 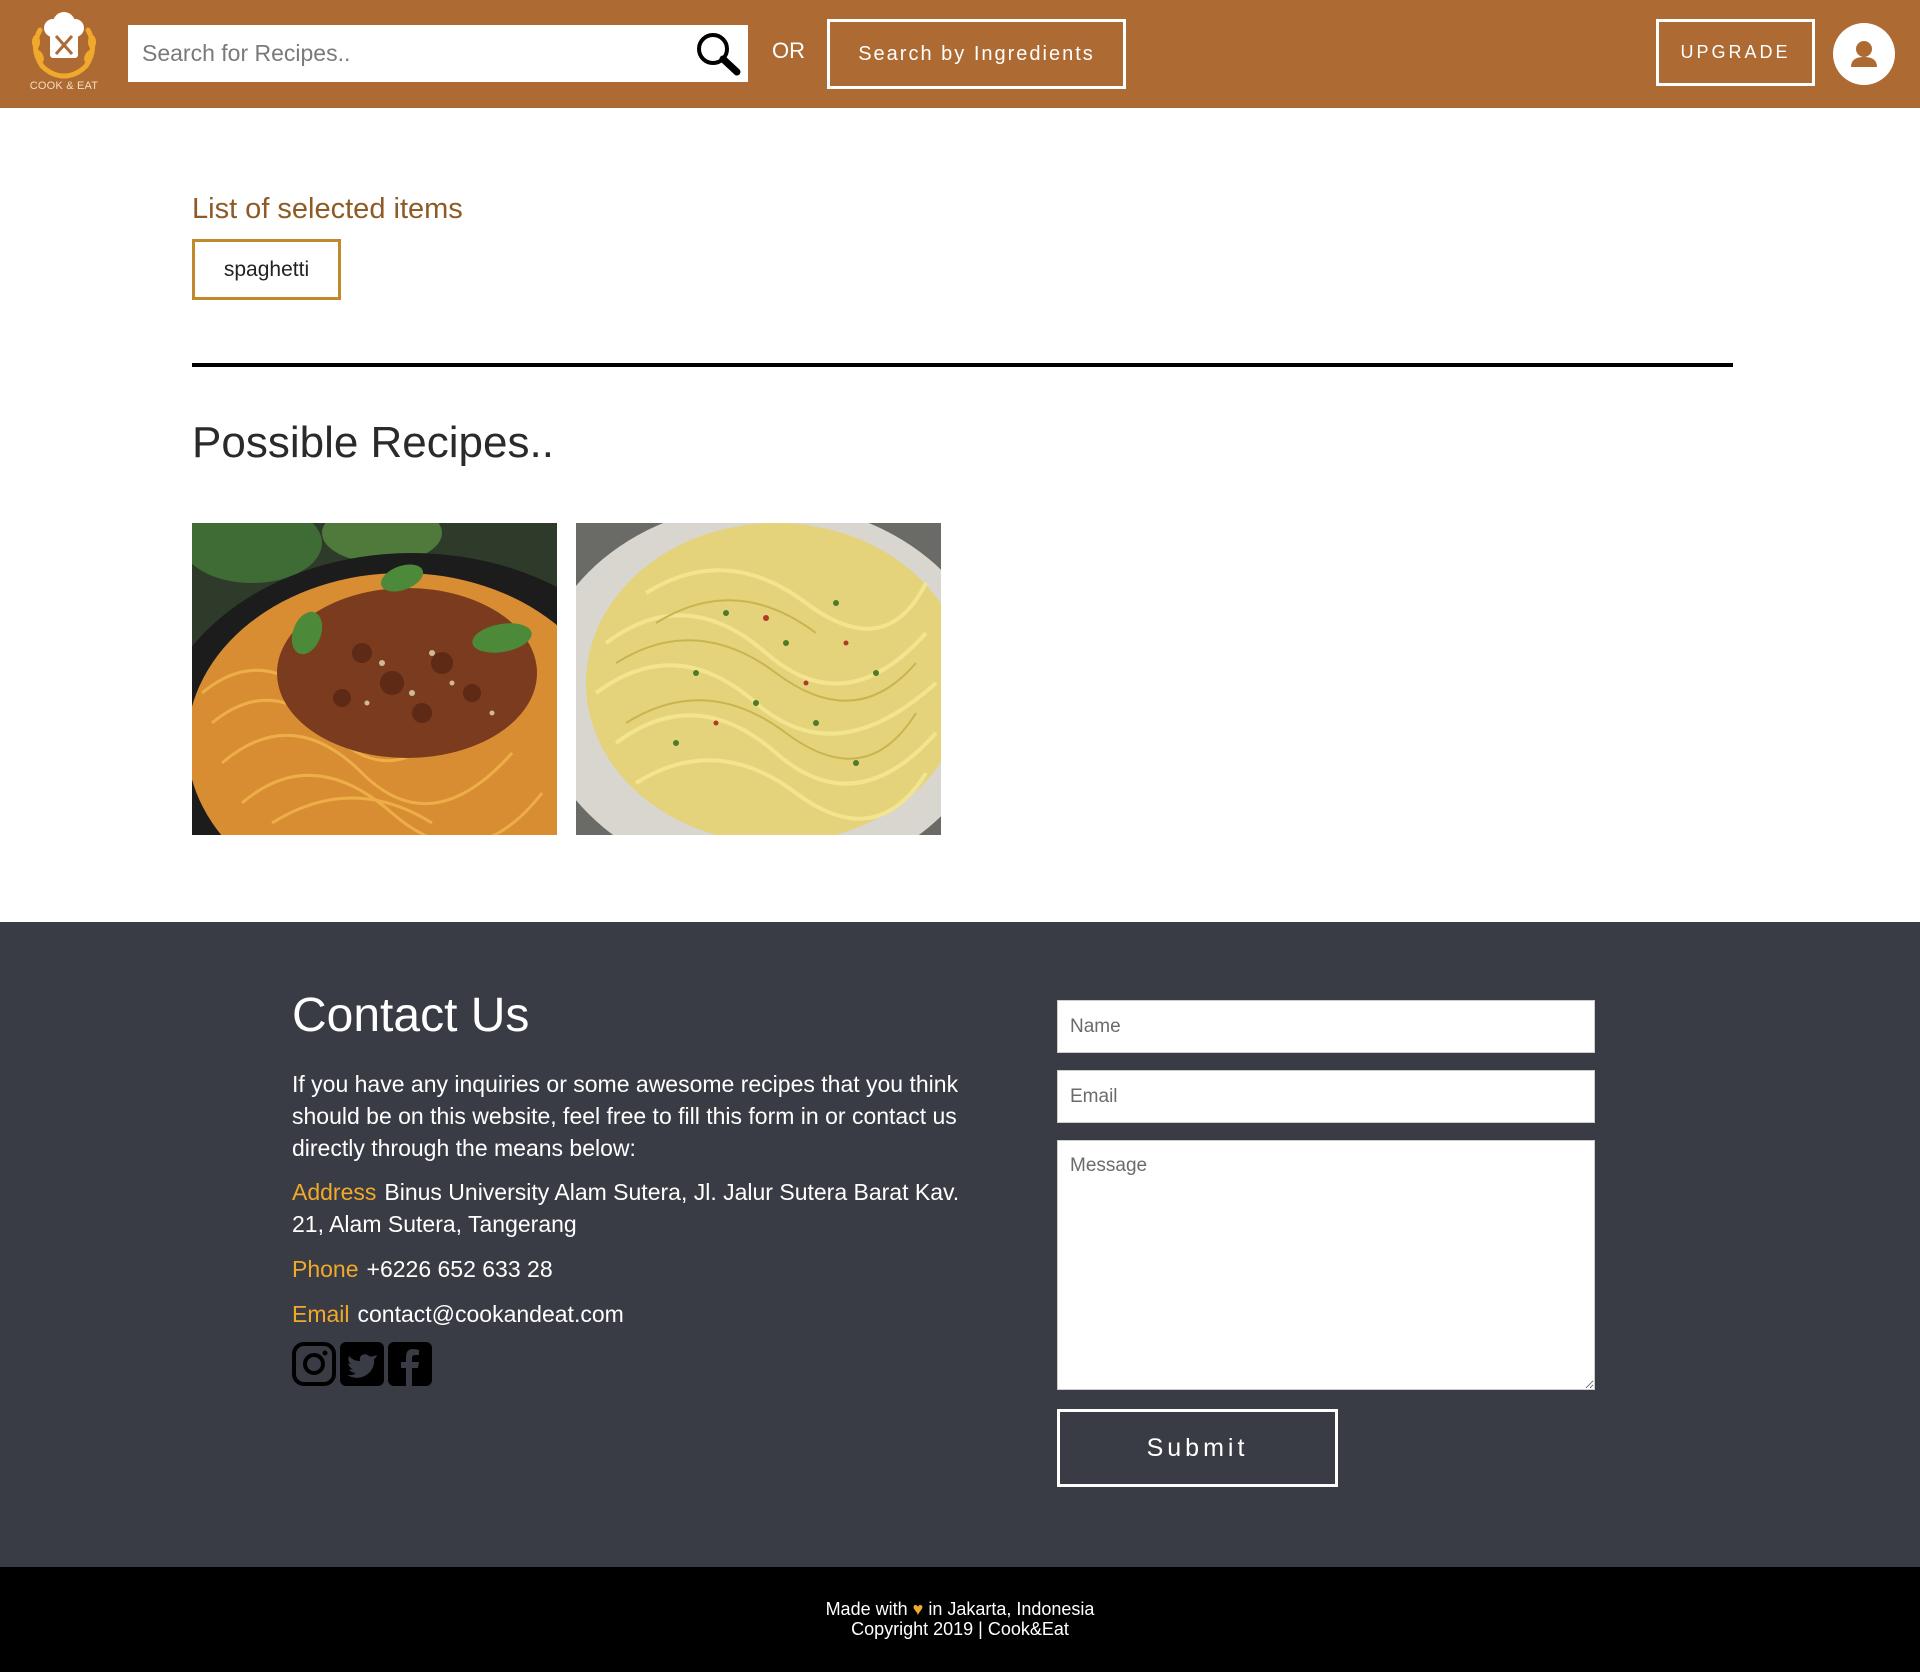 I want to click on recipe-search-box, so click(x=438, y=53).